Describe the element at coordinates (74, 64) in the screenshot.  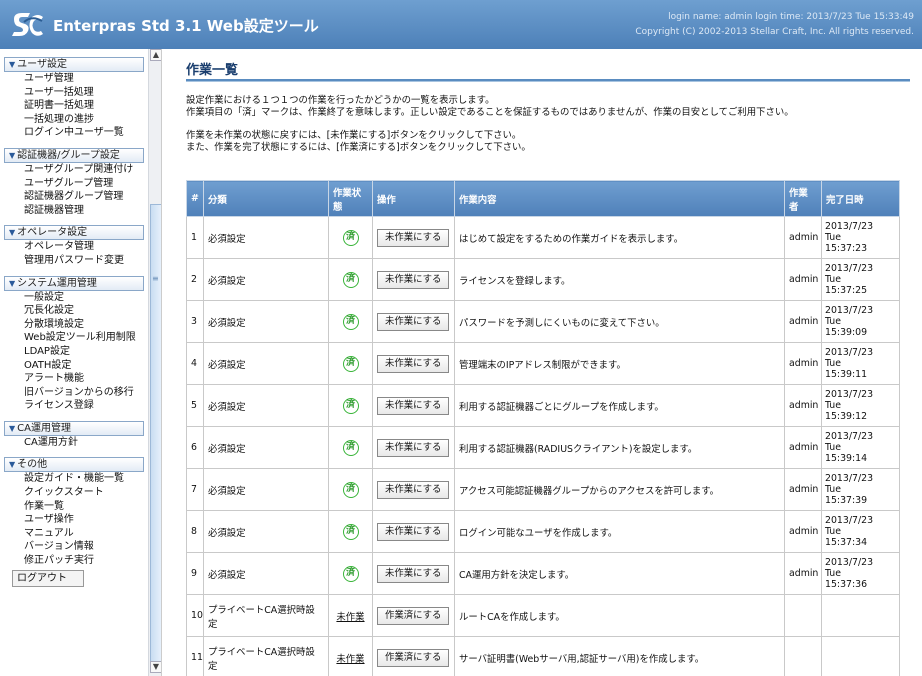
I see `menu-header-user: ▼ ユーザ設定` at that location.